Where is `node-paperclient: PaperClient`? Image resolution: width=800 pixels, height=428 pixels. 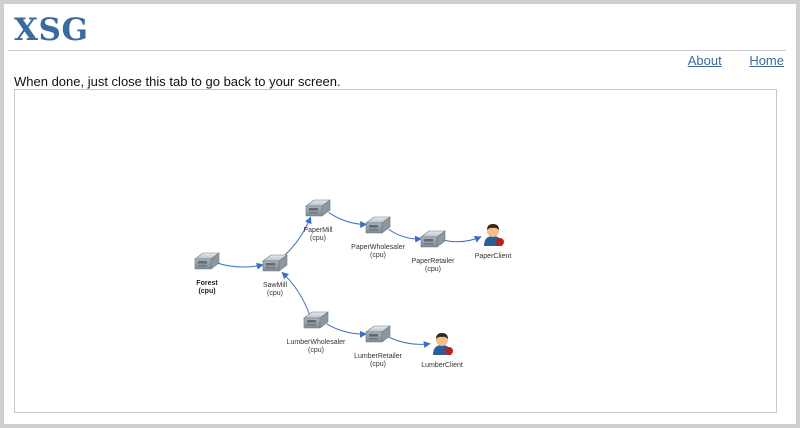 node-paperclient: PaperClient is located at coordinates (493, 242).